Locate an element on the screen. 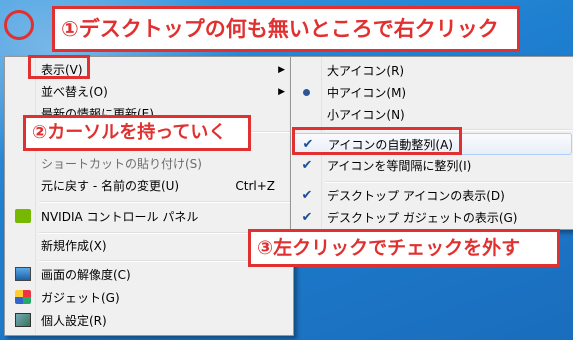 Image resolution: width=573 pixels, height=340 pixels. menu-item-paste-shortcut: ショートカットの貼り付け(S) is located at coordinates (121, 164).